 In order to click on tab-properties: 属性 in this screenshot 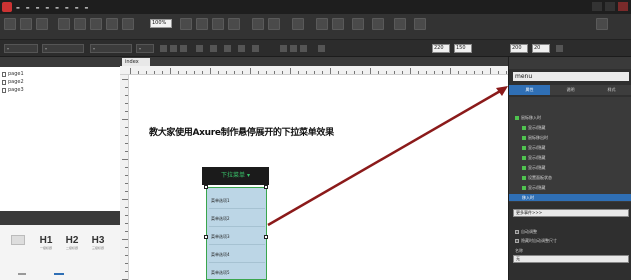, I will do `click(529, 90)`.